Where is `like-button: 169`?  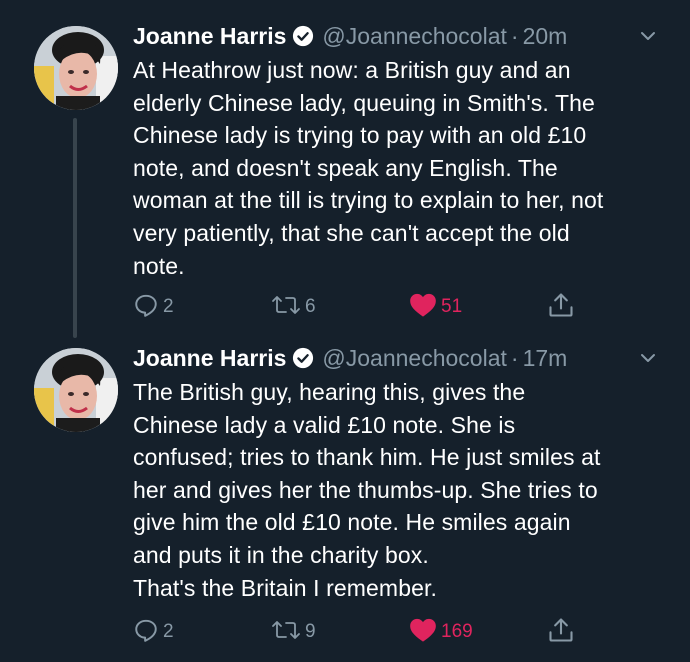 like-button: 169 is located at coordinates (441, 632).